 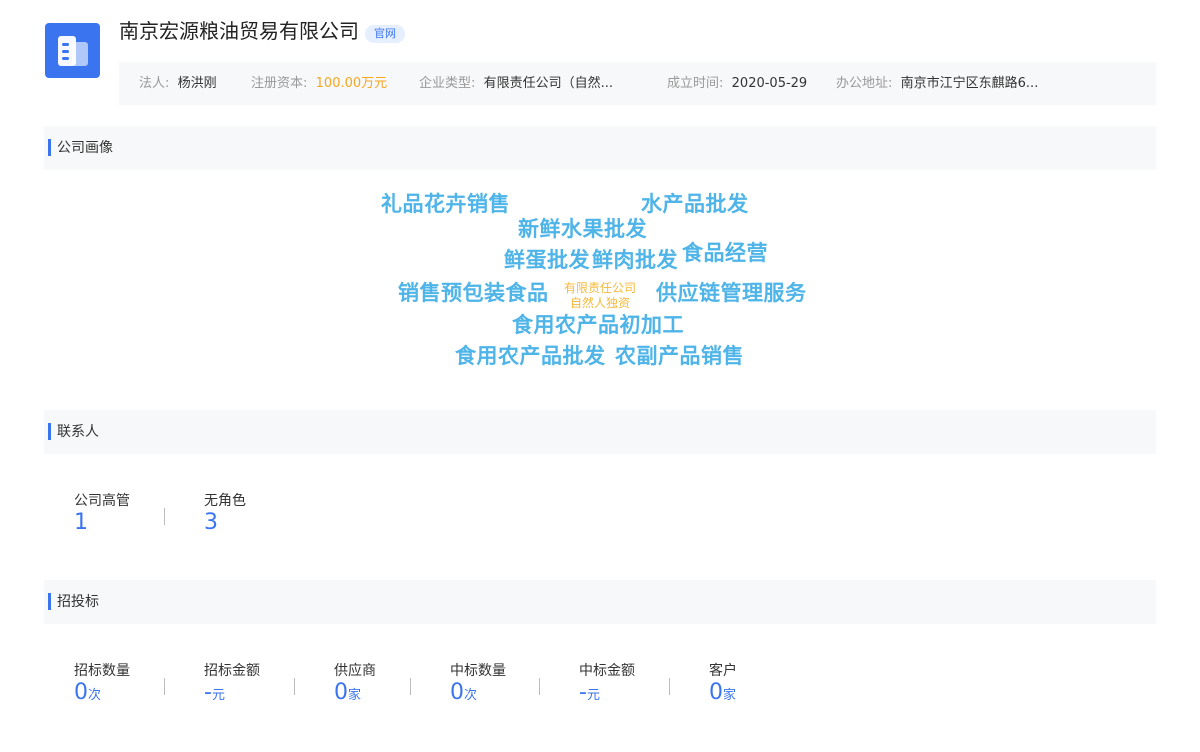 I want to click on section-header-bidding: 招投标, so click(x=600, y=602).